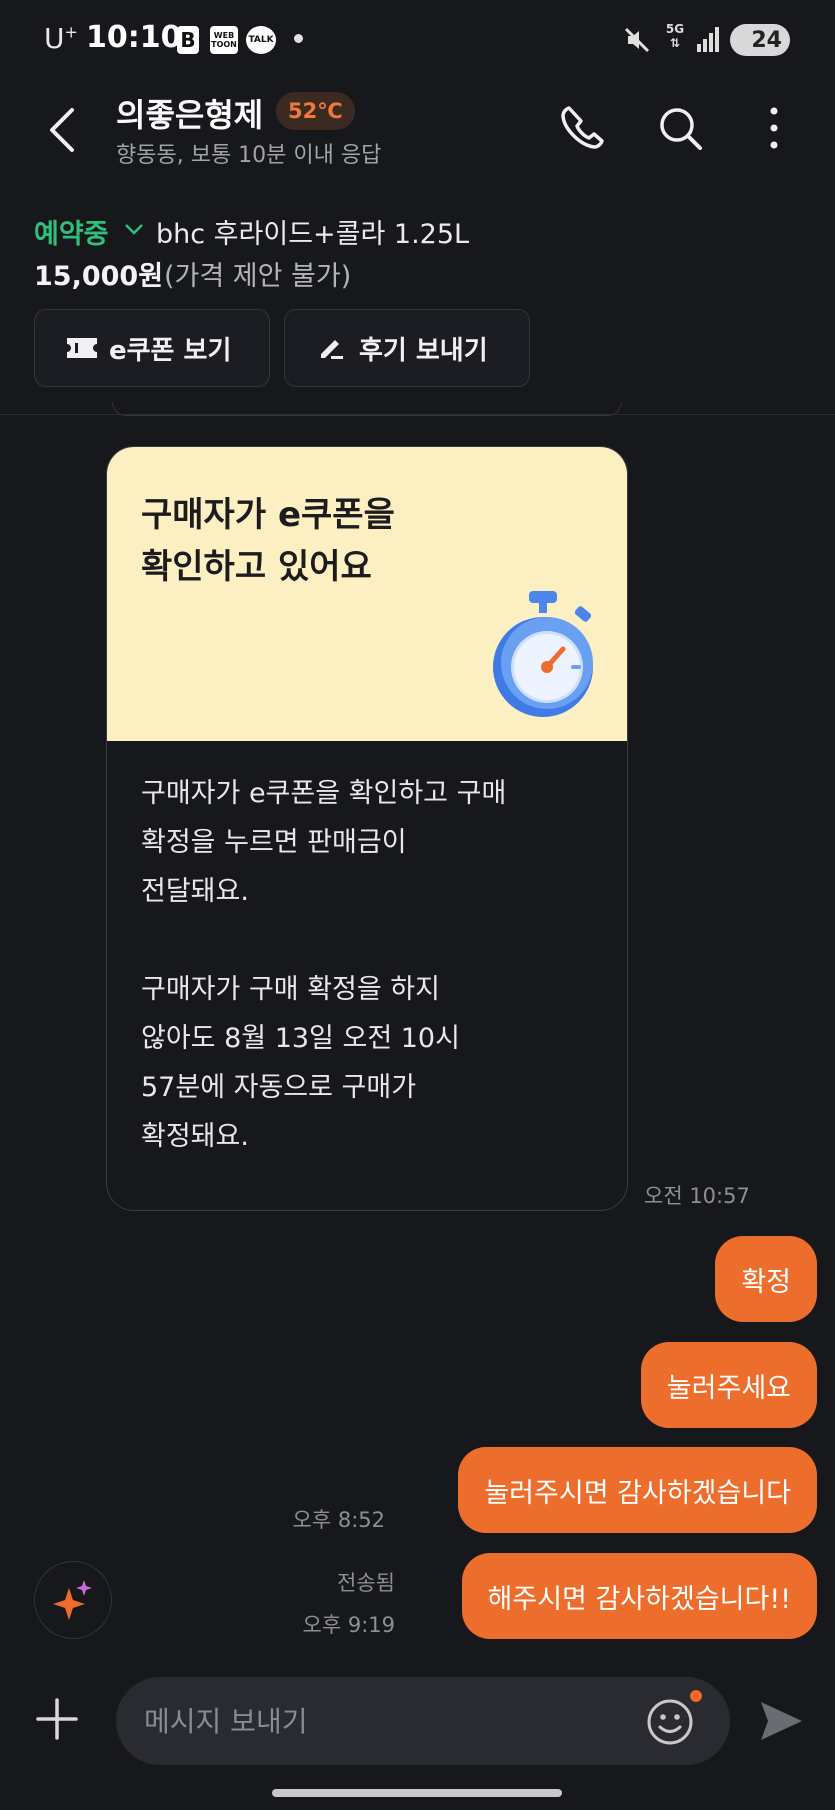 The width and height of the screenshot is (835, 1810). What do you see at coordinates (61, 38) in the screenshot?
I see `carrier-label: U+` at bounding box center [61, 38].